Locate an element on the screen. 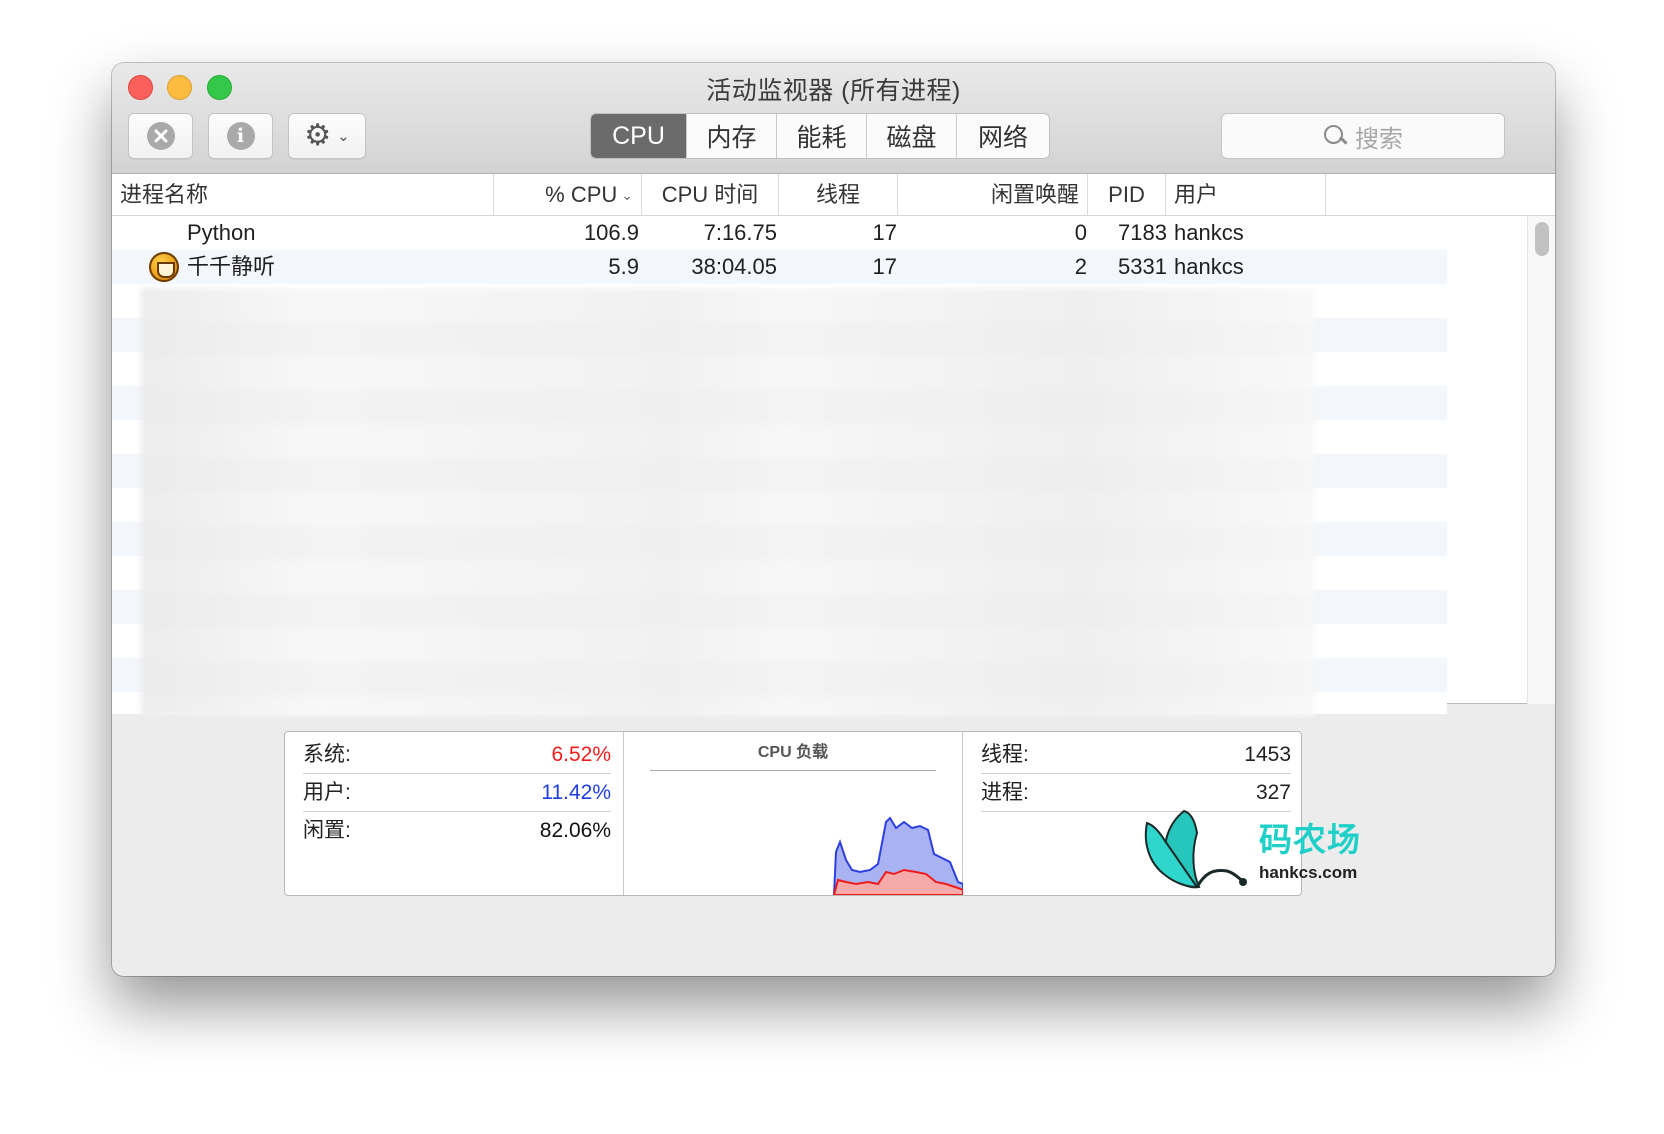 This screenshot has width=1664, height=1134. tab-disk: 磁盘 is located at coordinates (912, 136).